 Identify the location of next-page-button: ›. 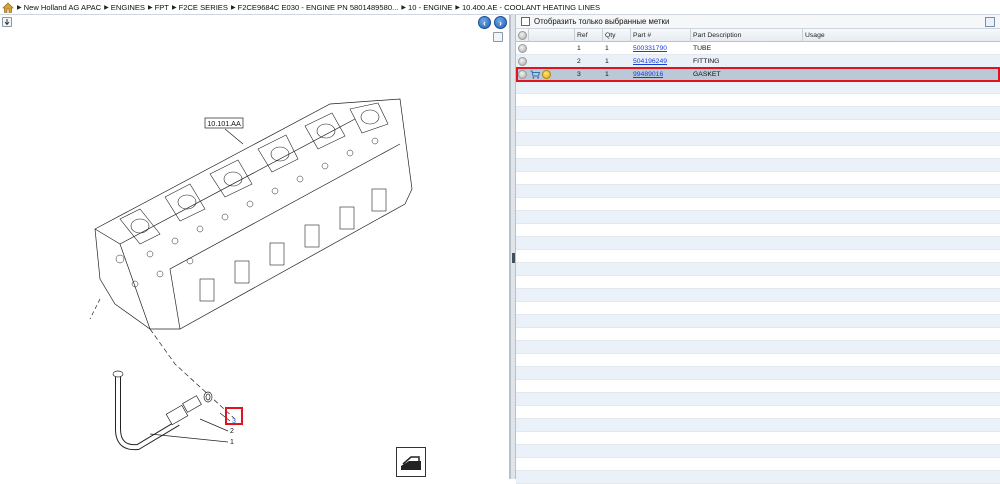
(500, 22).